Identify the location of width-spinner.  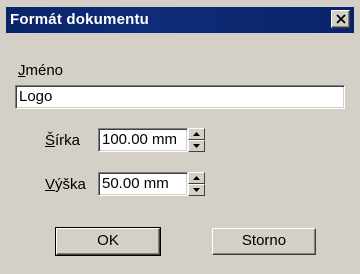
(196, 140).